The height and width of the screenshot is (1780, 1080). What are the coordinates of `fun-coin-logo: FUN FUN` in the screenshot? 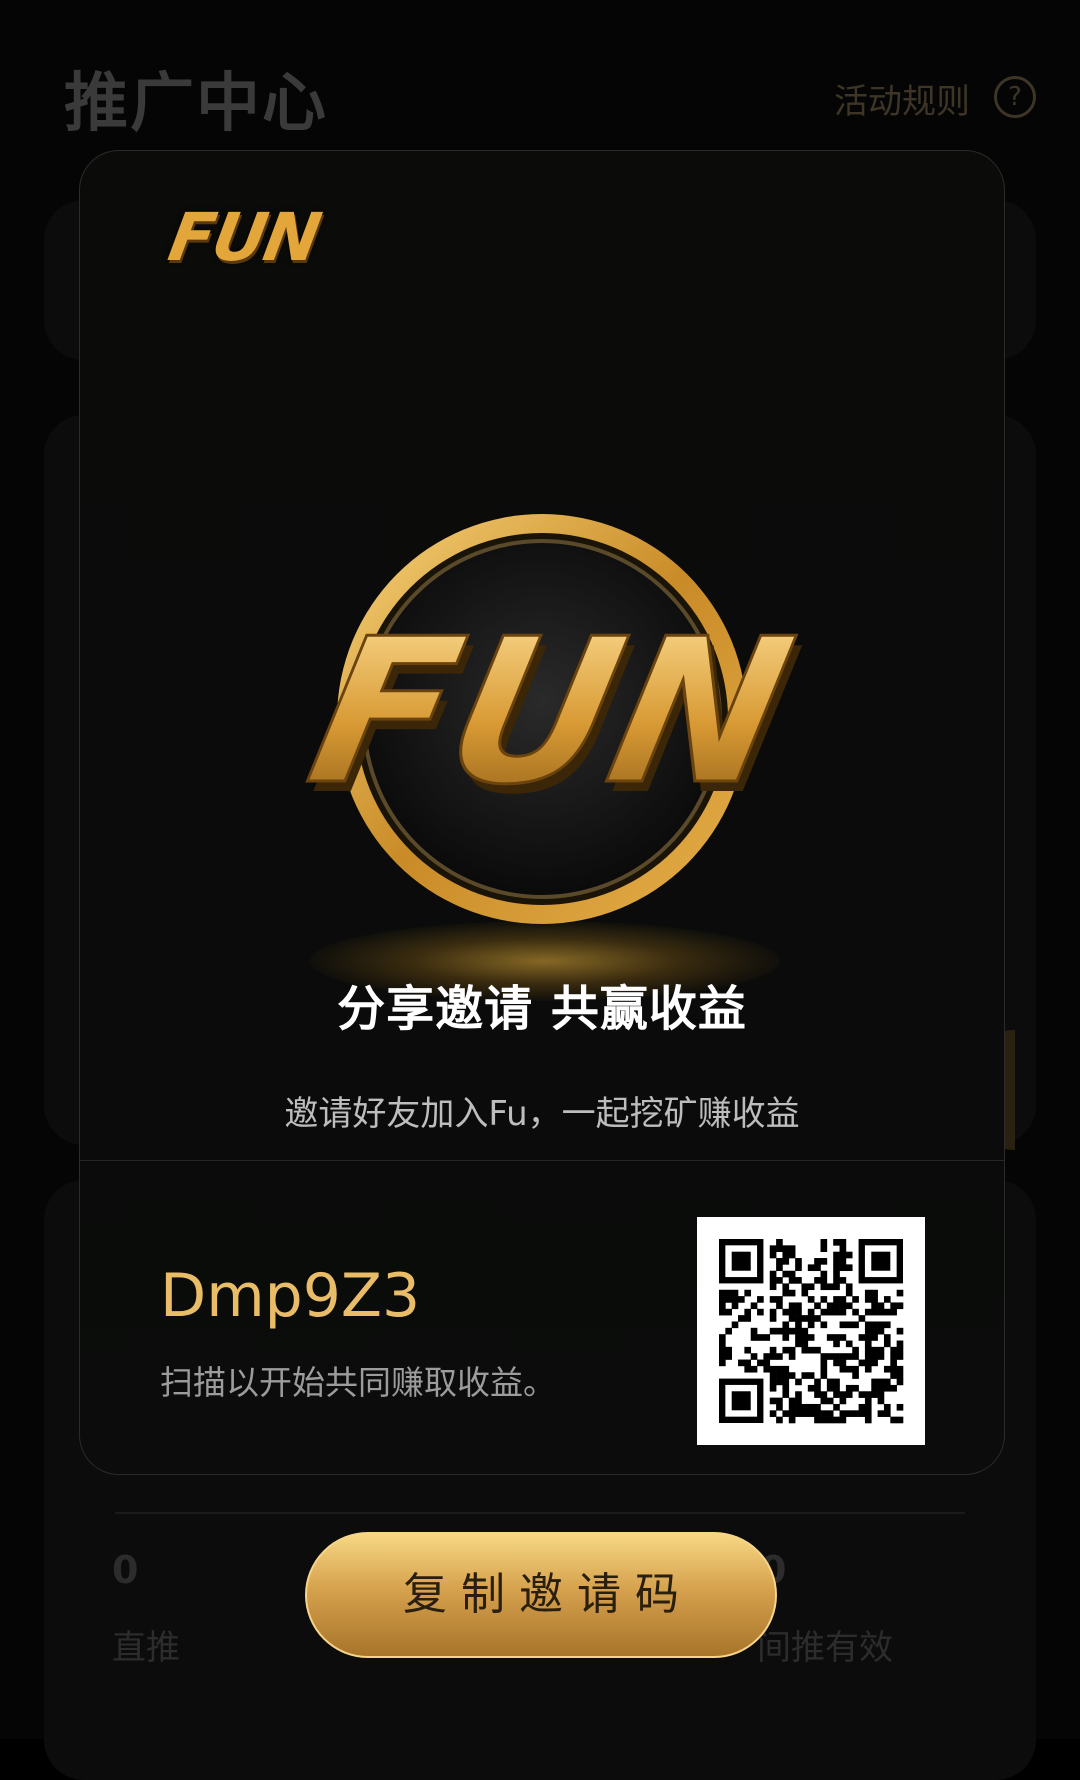 It's located at (553, 719).